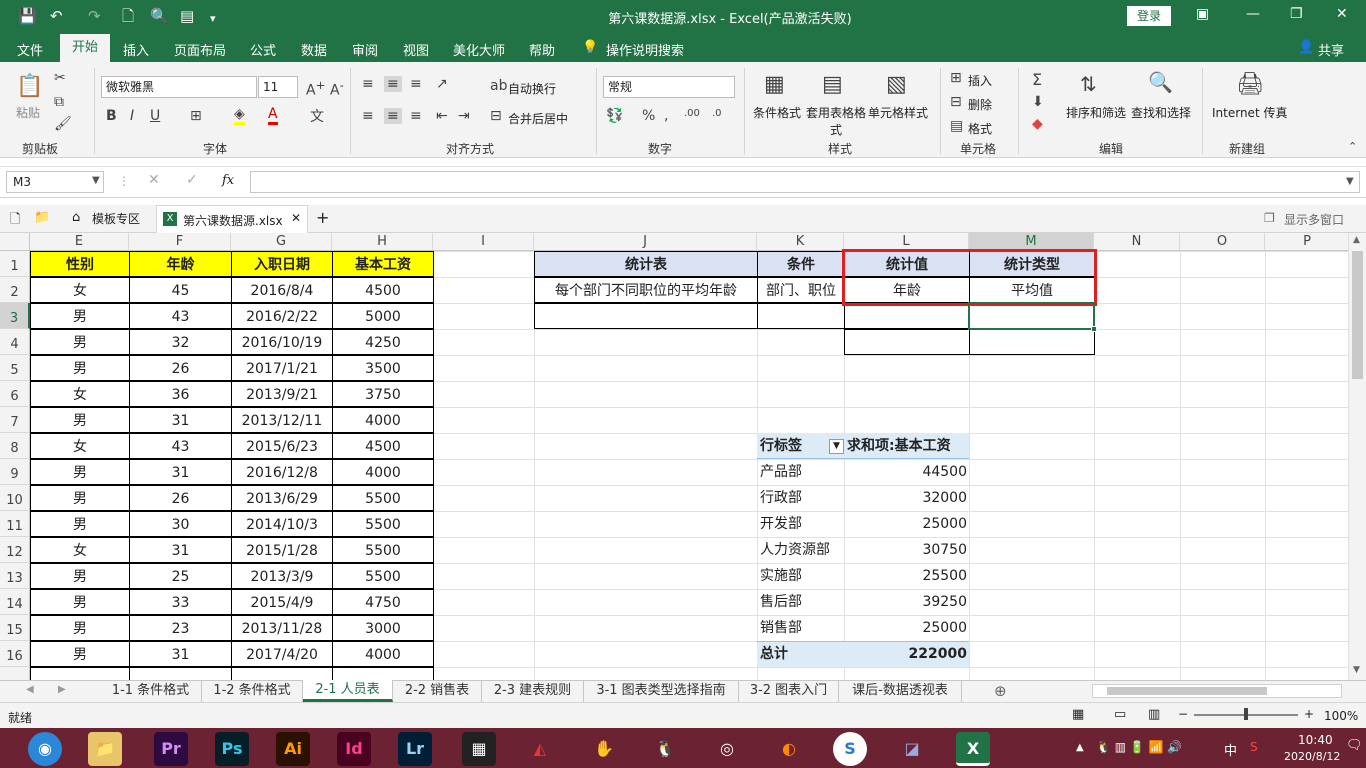 This screenshot has height=768, width=1366. I want to click on vertical-scroll-thumb, so click(1357, 315).